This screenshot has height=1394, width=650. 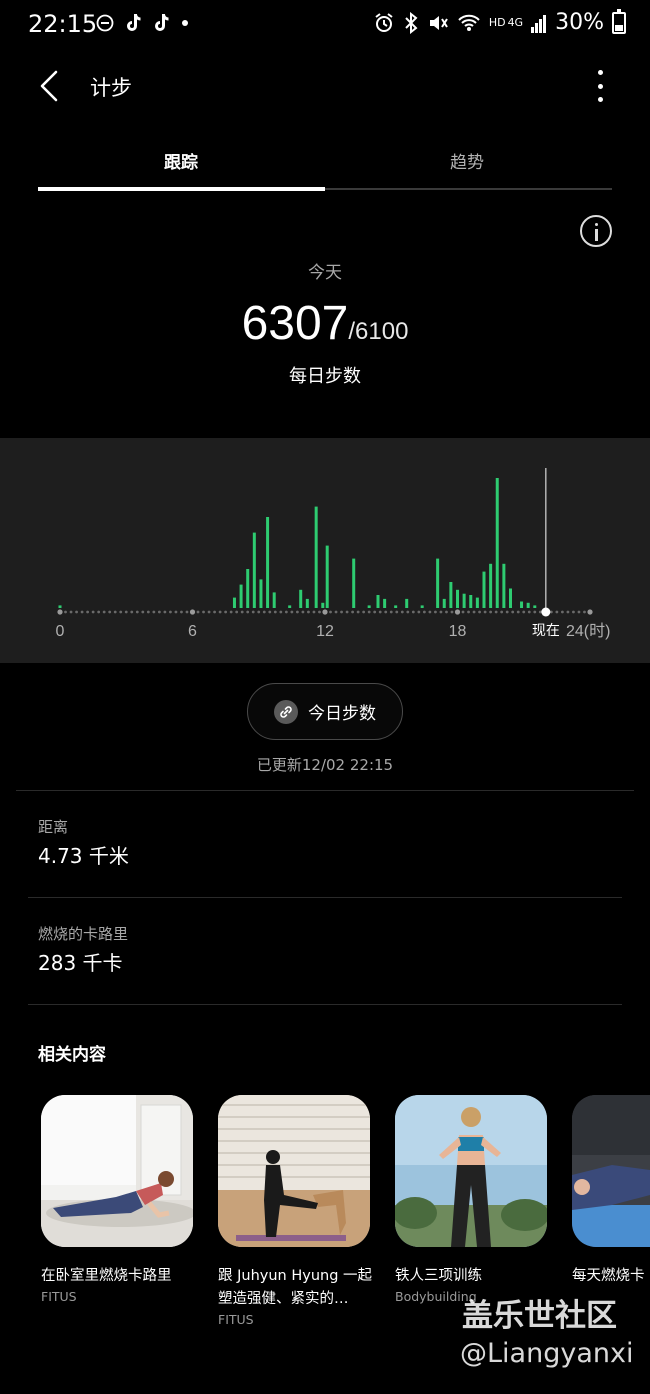 What do you see at coordinates (53, 827) in the screenshot?
I see `distance-label: 距离` at bounding box center [53, 827].